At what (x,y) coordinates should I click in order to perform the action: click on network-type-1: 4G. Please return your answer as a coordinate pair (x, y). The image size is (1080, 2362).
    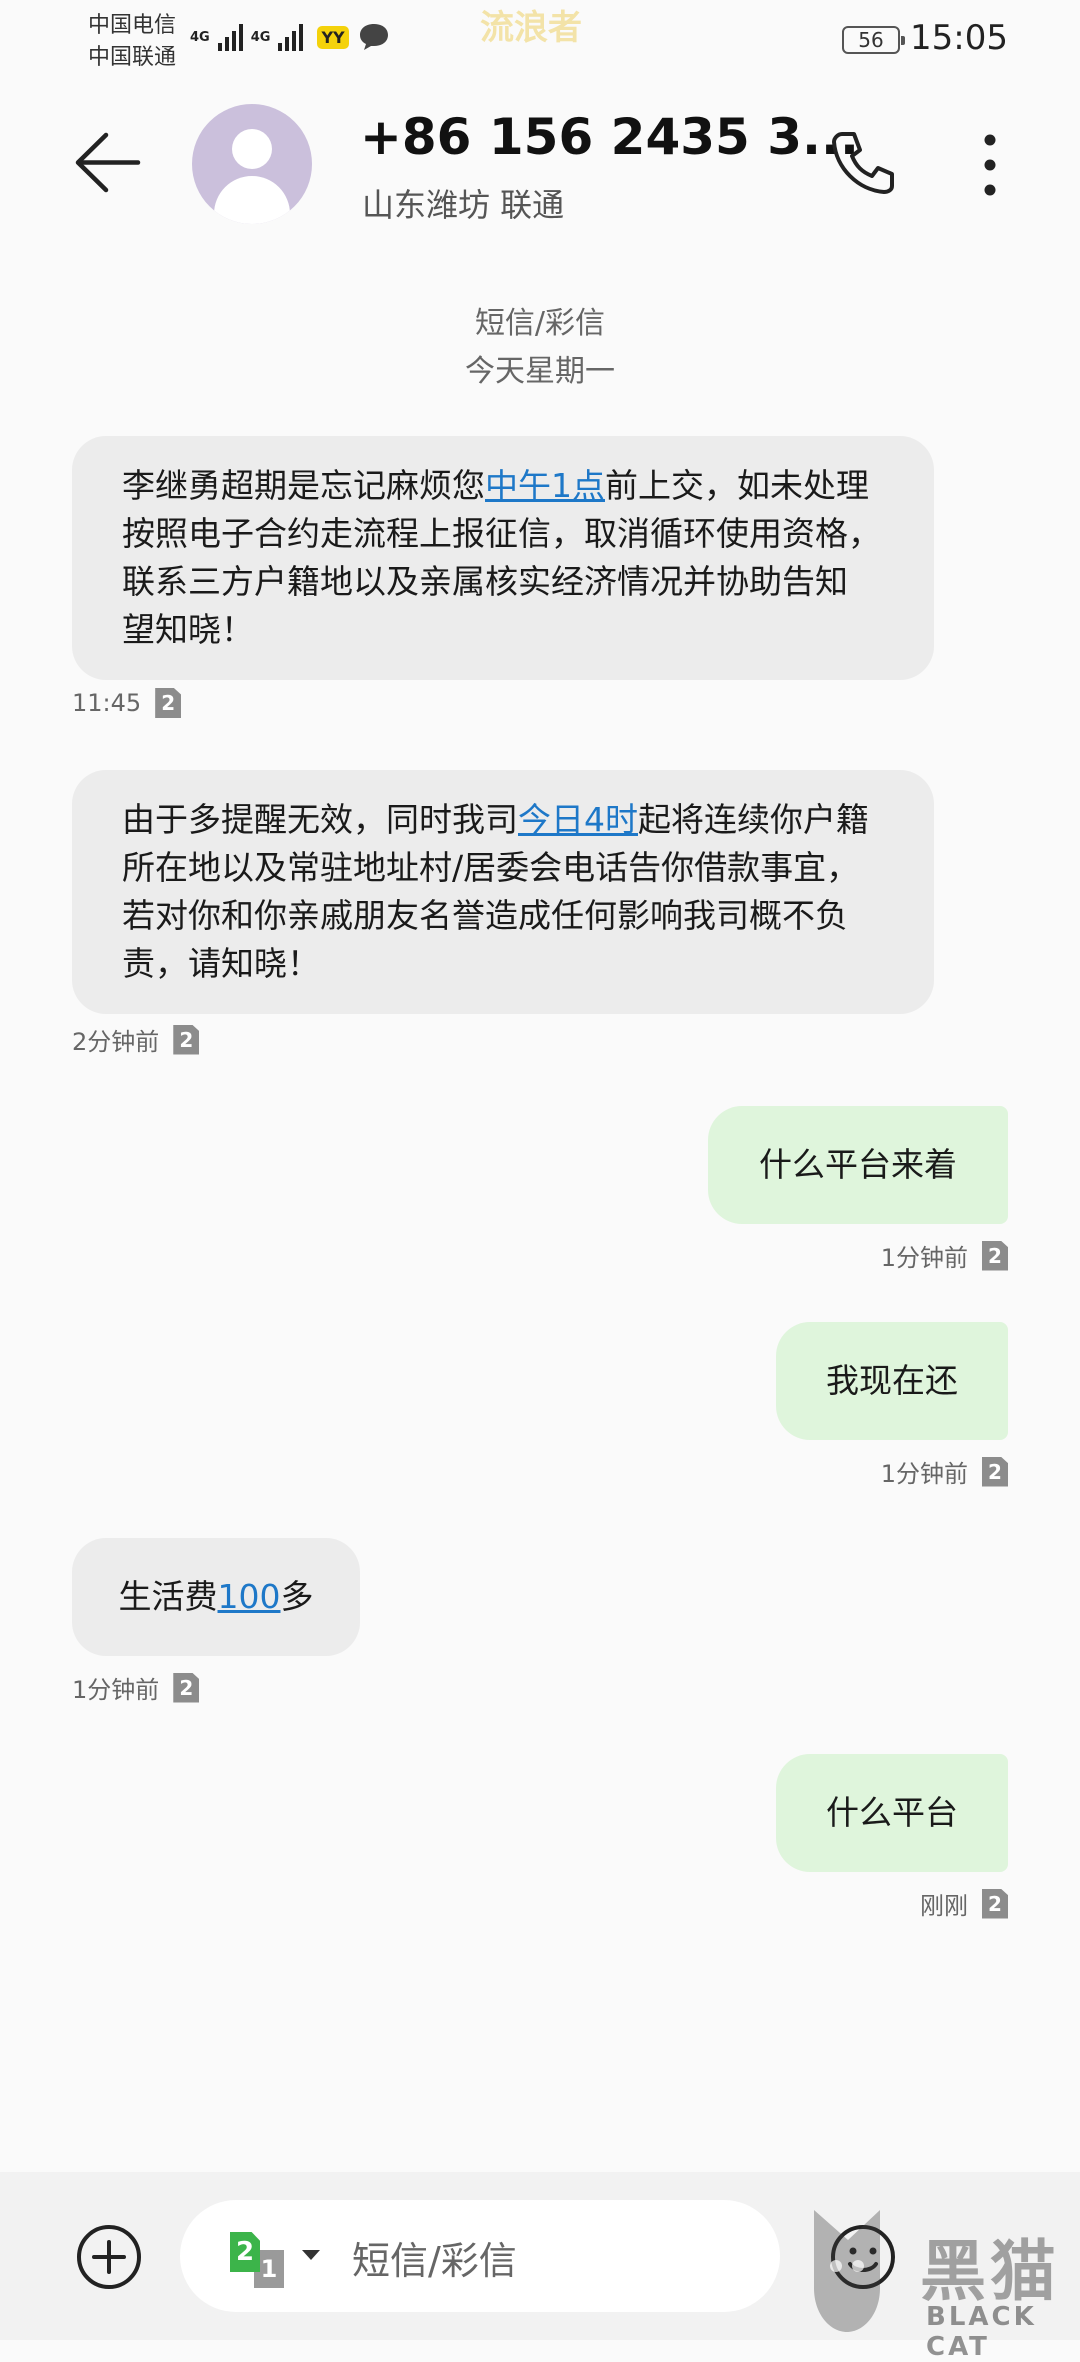
    Looking at the image, I should click on (200, 37).